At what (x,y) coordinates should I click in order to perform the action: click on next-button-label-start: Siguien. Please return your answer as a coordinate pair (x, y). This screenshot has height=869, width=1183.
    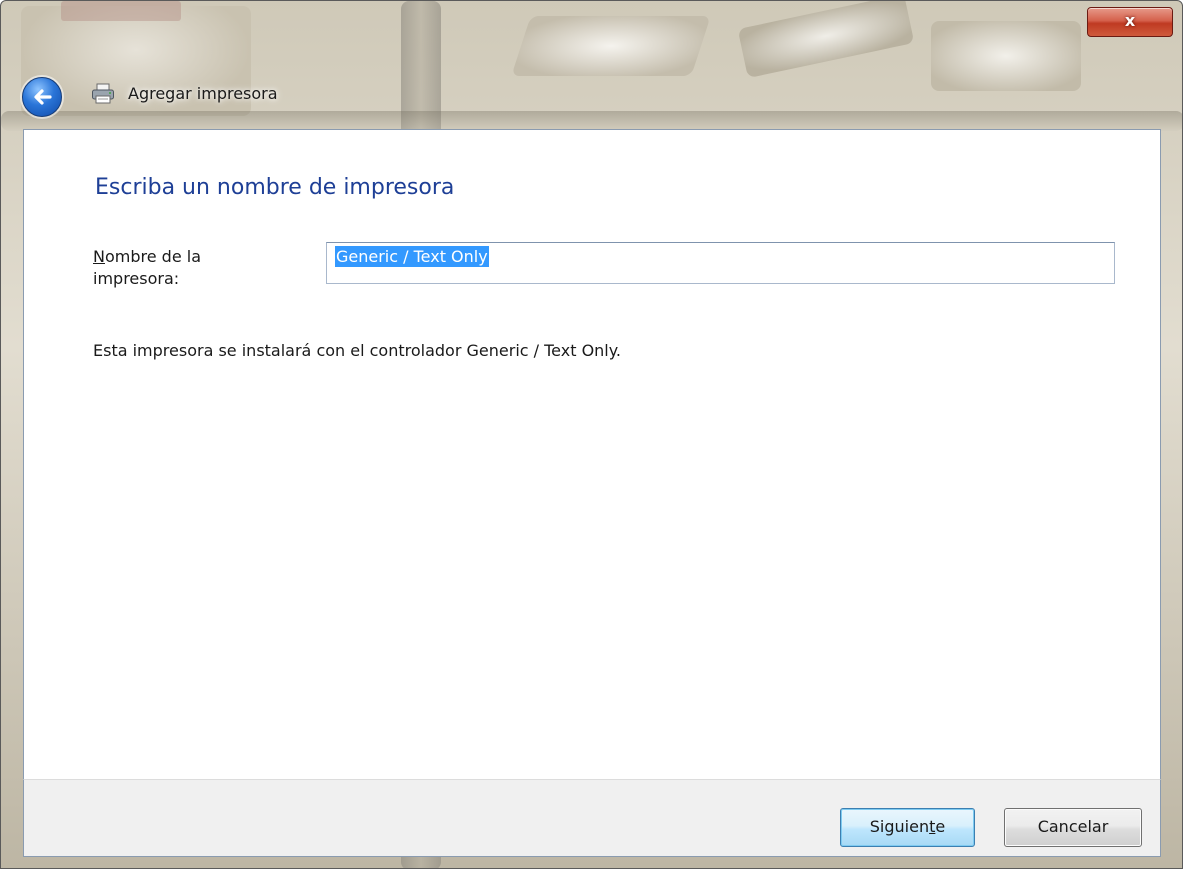
    Looking at the image, I should click on (899, 826).